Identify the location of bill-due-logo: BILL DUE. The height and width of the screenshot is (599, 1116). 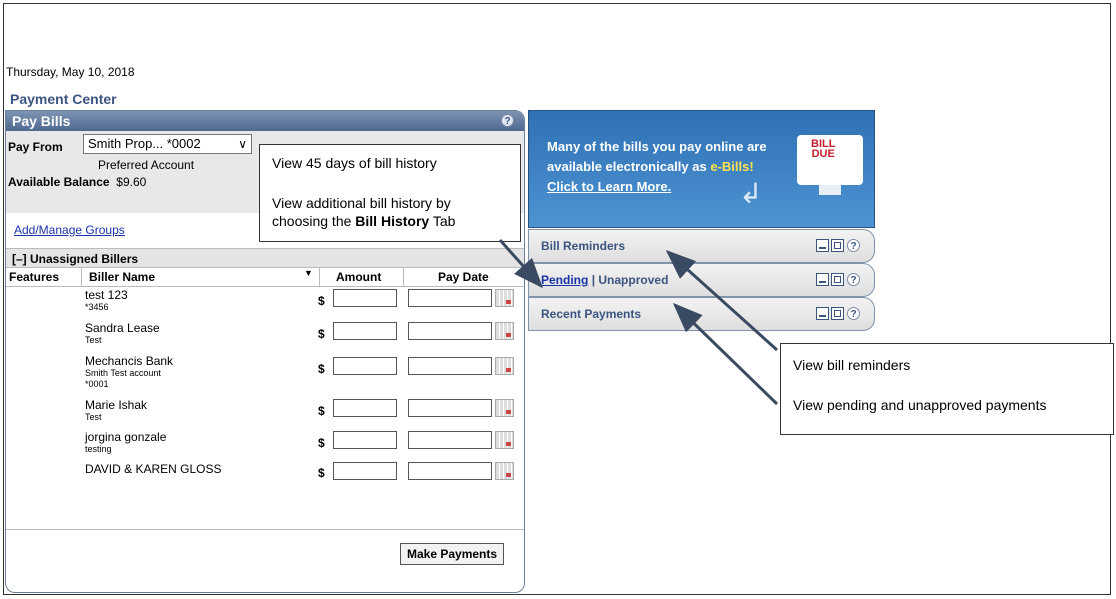
(823, 149).